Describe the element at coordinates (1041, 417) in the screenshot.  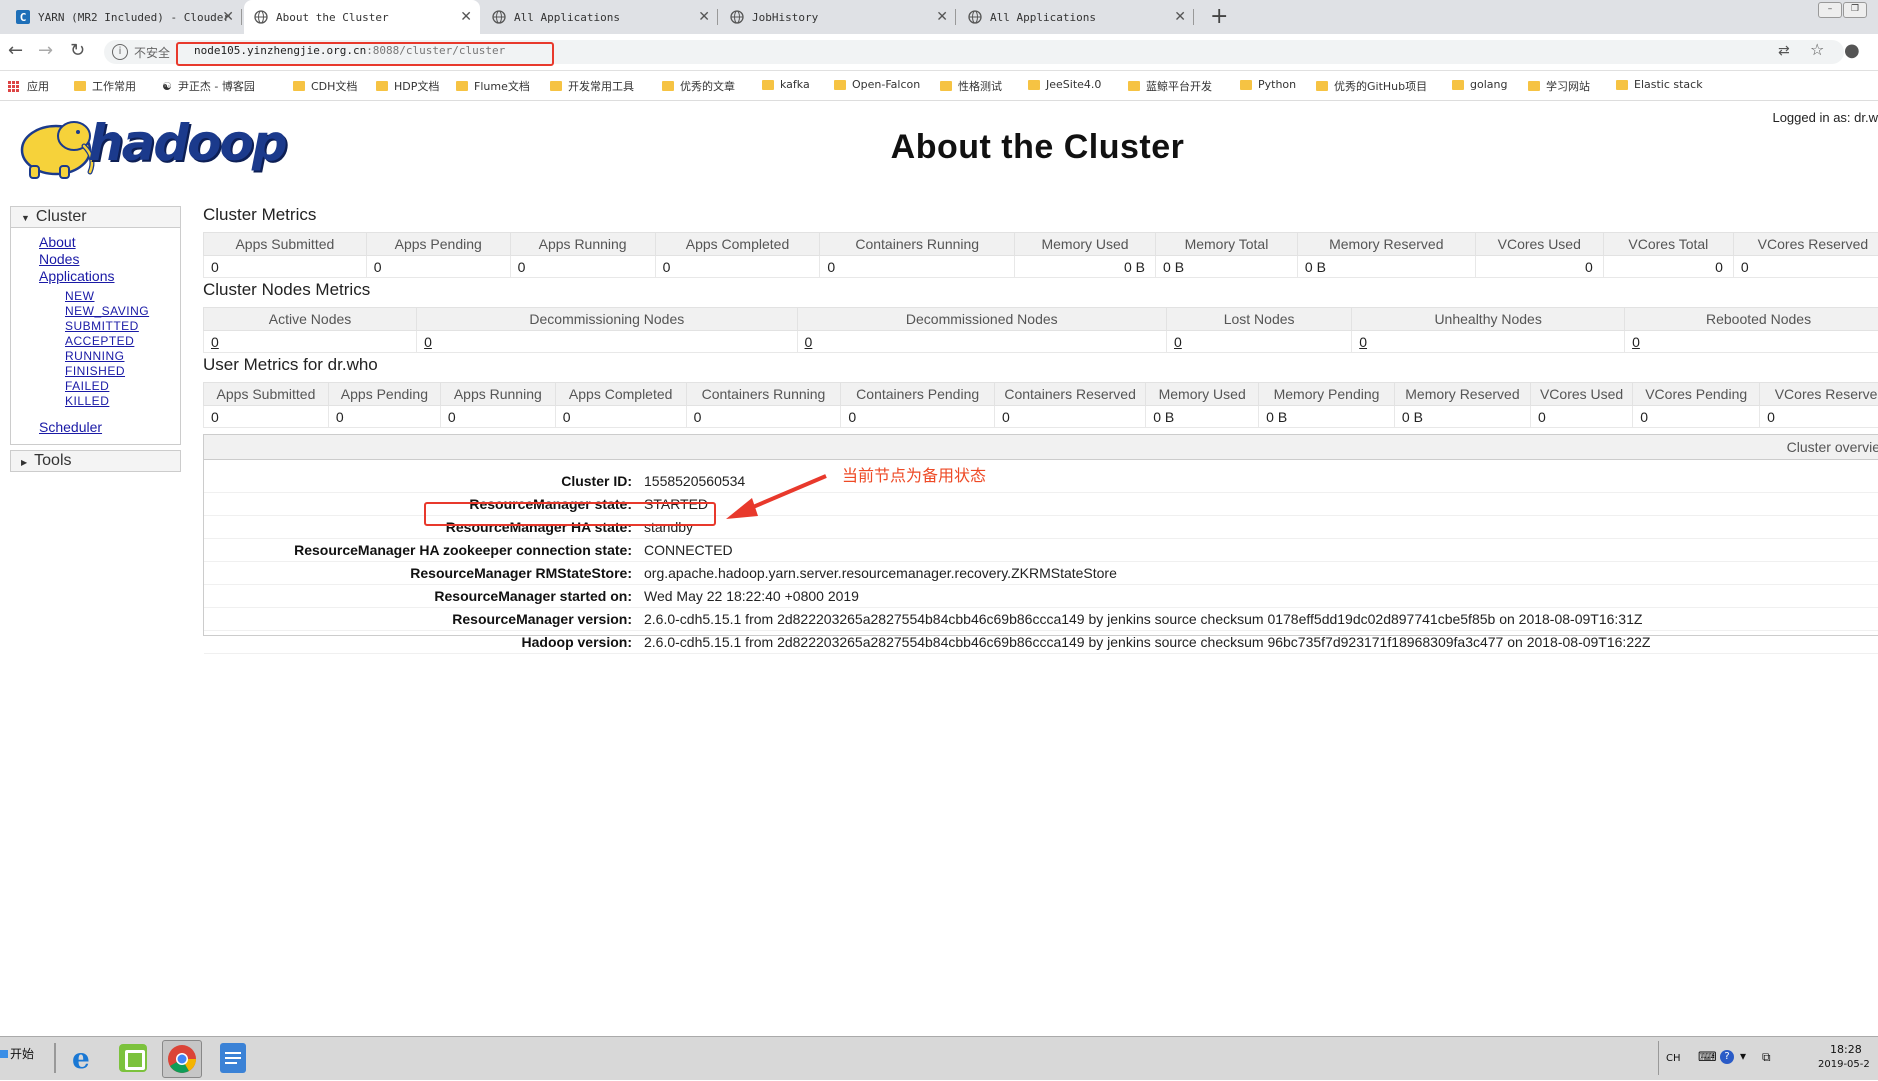
I see `table-row: 0 0 0 0 0 0 0 0 B 0 B 0 B 0 0 0` at that location.